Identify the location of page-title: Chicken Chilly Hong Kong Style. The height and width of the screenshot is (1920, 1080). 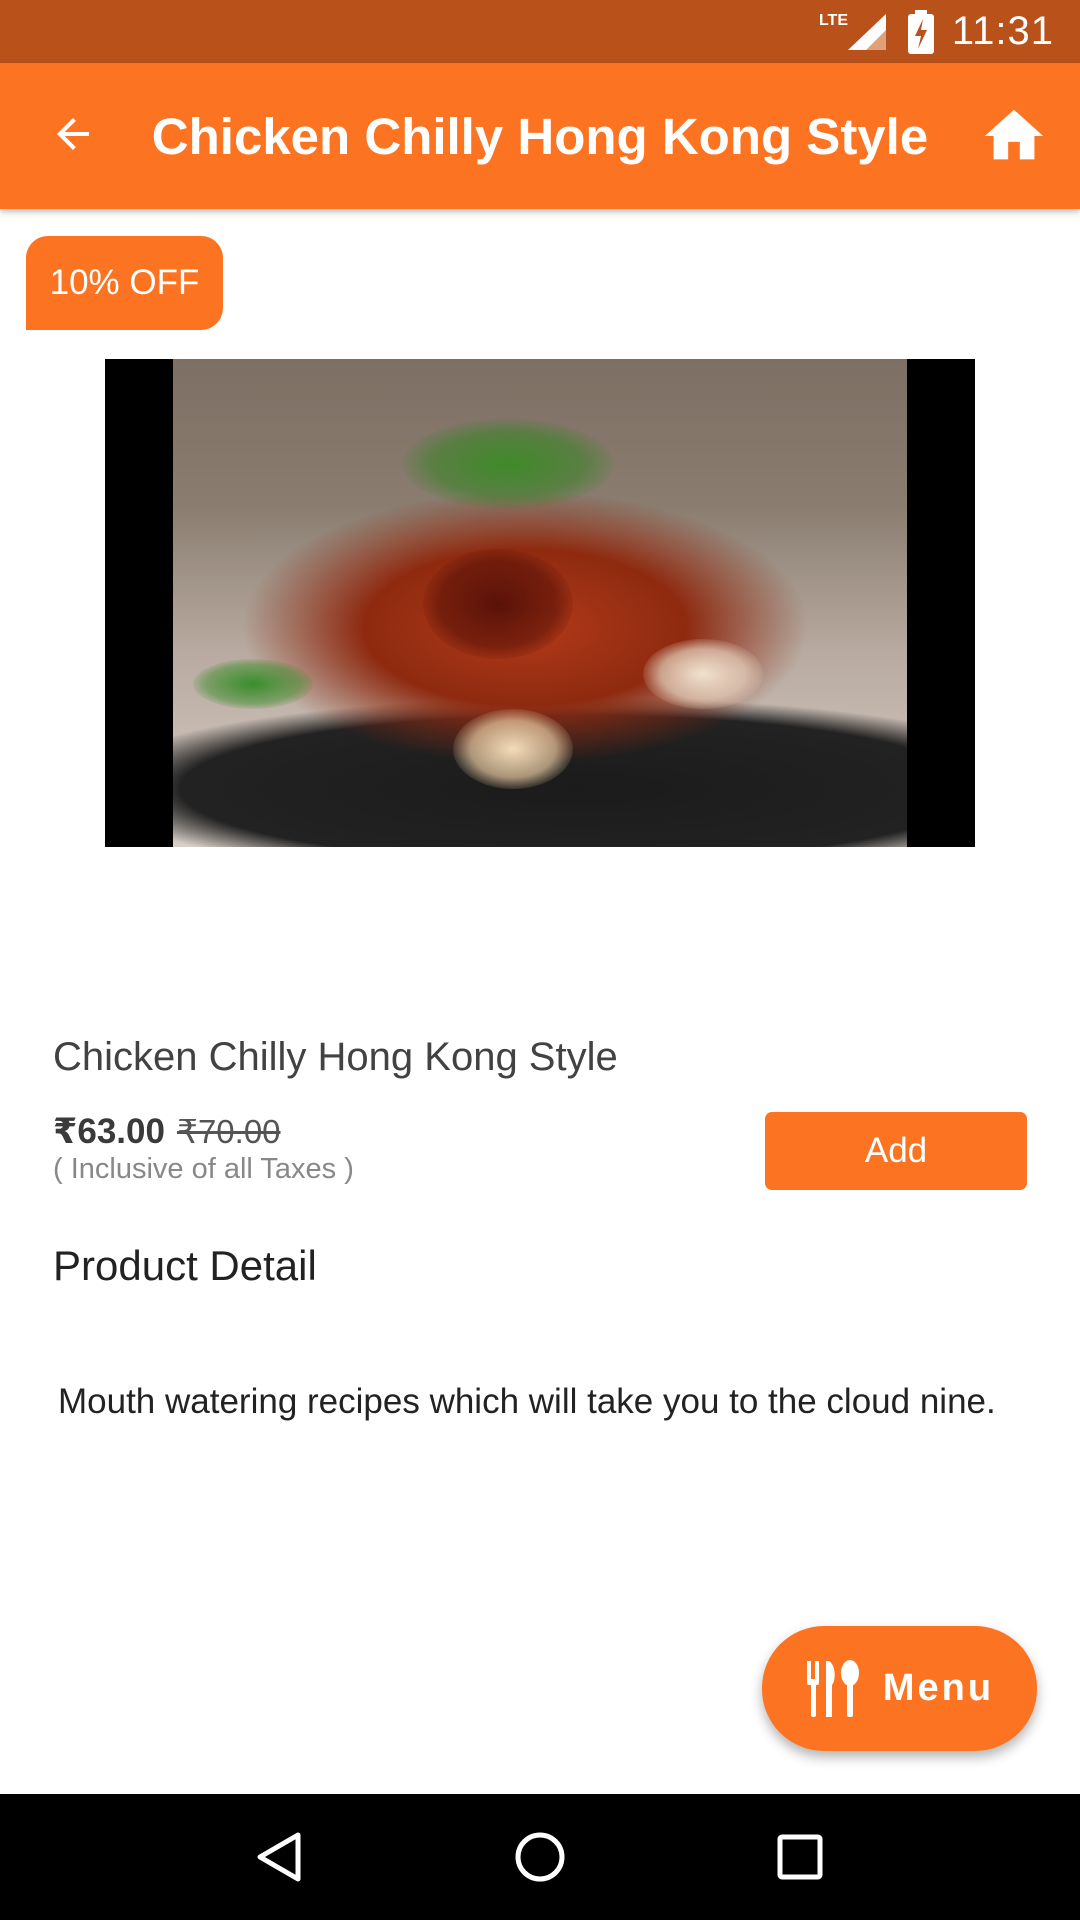
(540, 136).